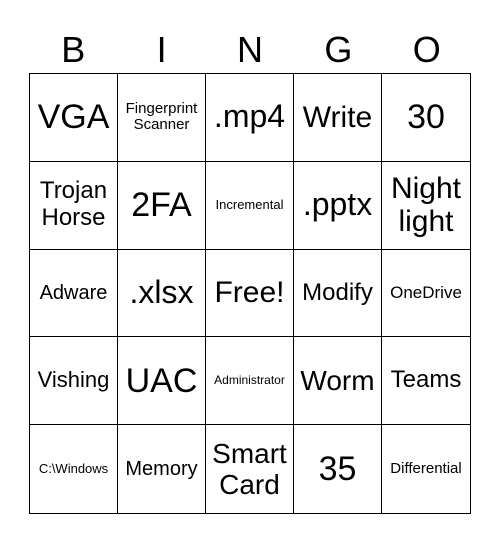 The width and height of the screenshot is (500, 544). What do you see at coordinates (338, 49) in the screenshot?
I see `header-letter-g: G` at bounding box center [338, 49].